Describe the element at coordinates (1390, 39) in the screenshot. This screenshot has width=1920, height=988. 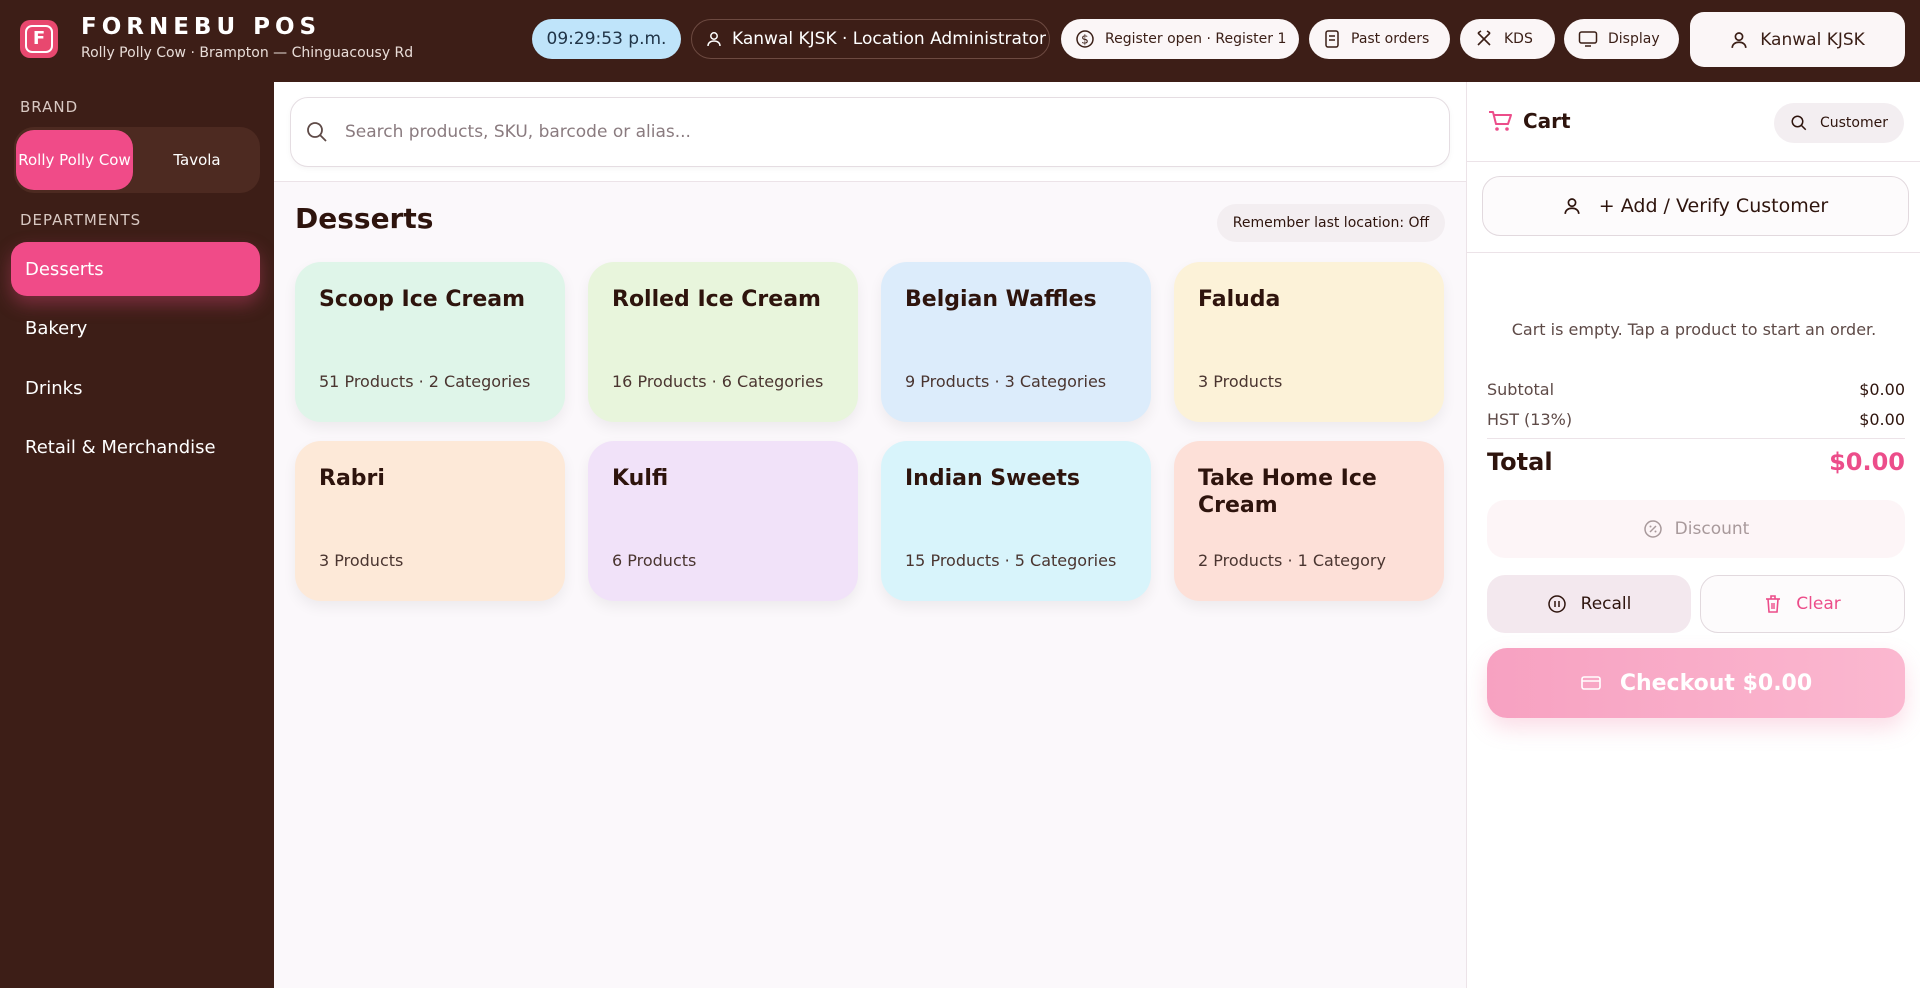
I see `past-orders-label: Past orders` at that location.